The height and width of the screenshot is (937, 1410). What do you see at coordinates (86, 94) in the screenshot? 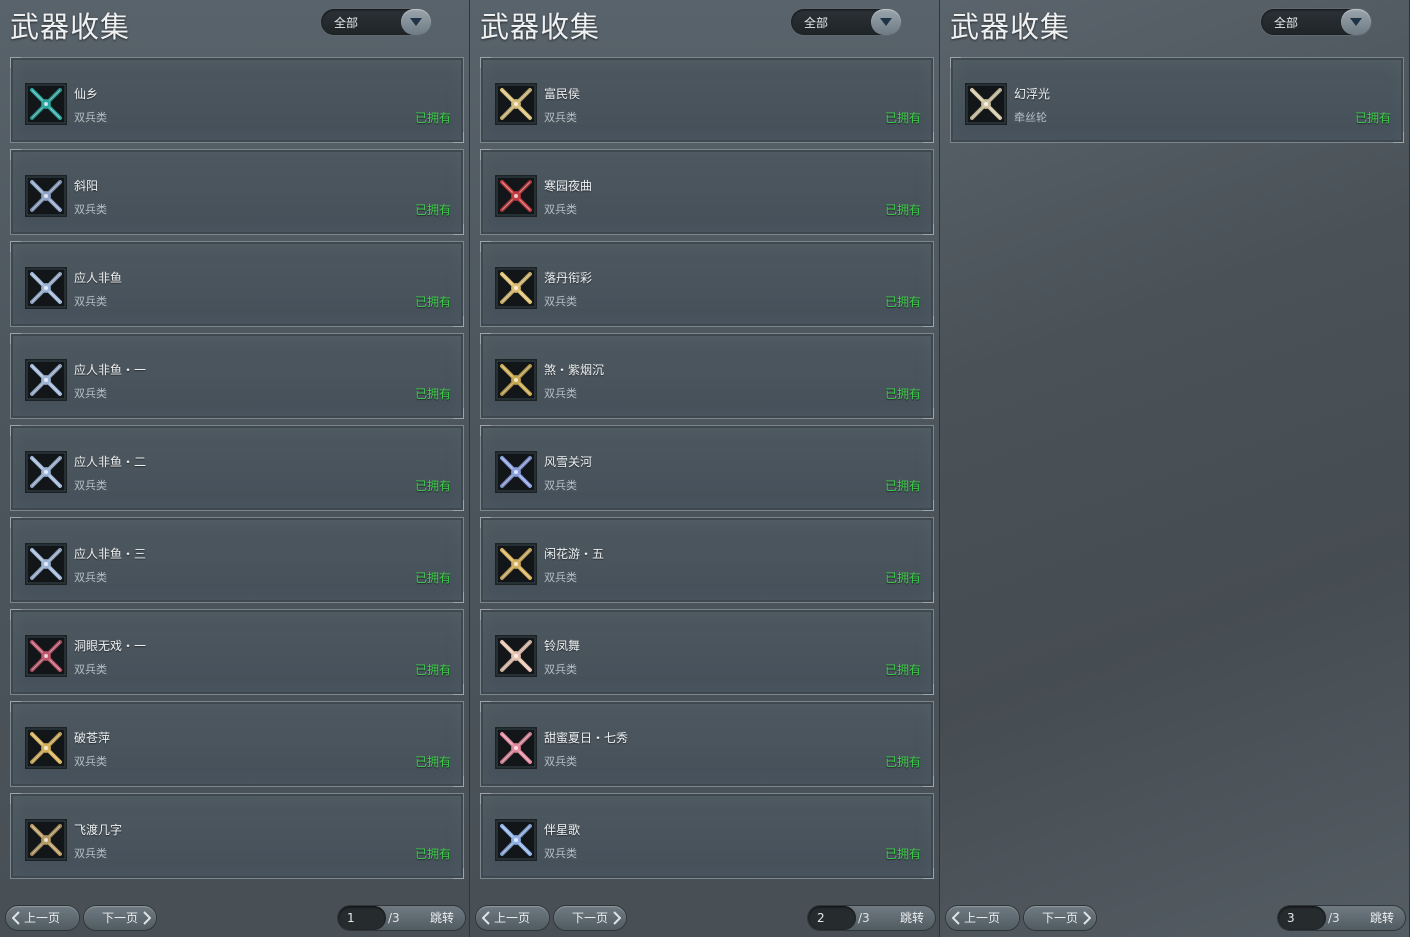
I see `weapon-name: 仙乡` at bounding box center [86, 94].